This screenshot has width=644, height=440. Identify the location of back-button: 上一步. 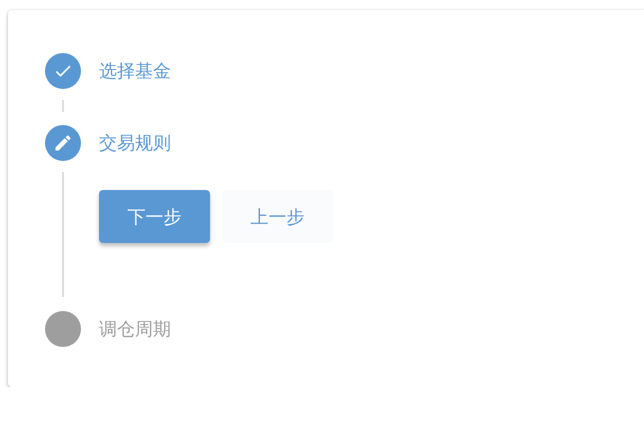
(277, 216).